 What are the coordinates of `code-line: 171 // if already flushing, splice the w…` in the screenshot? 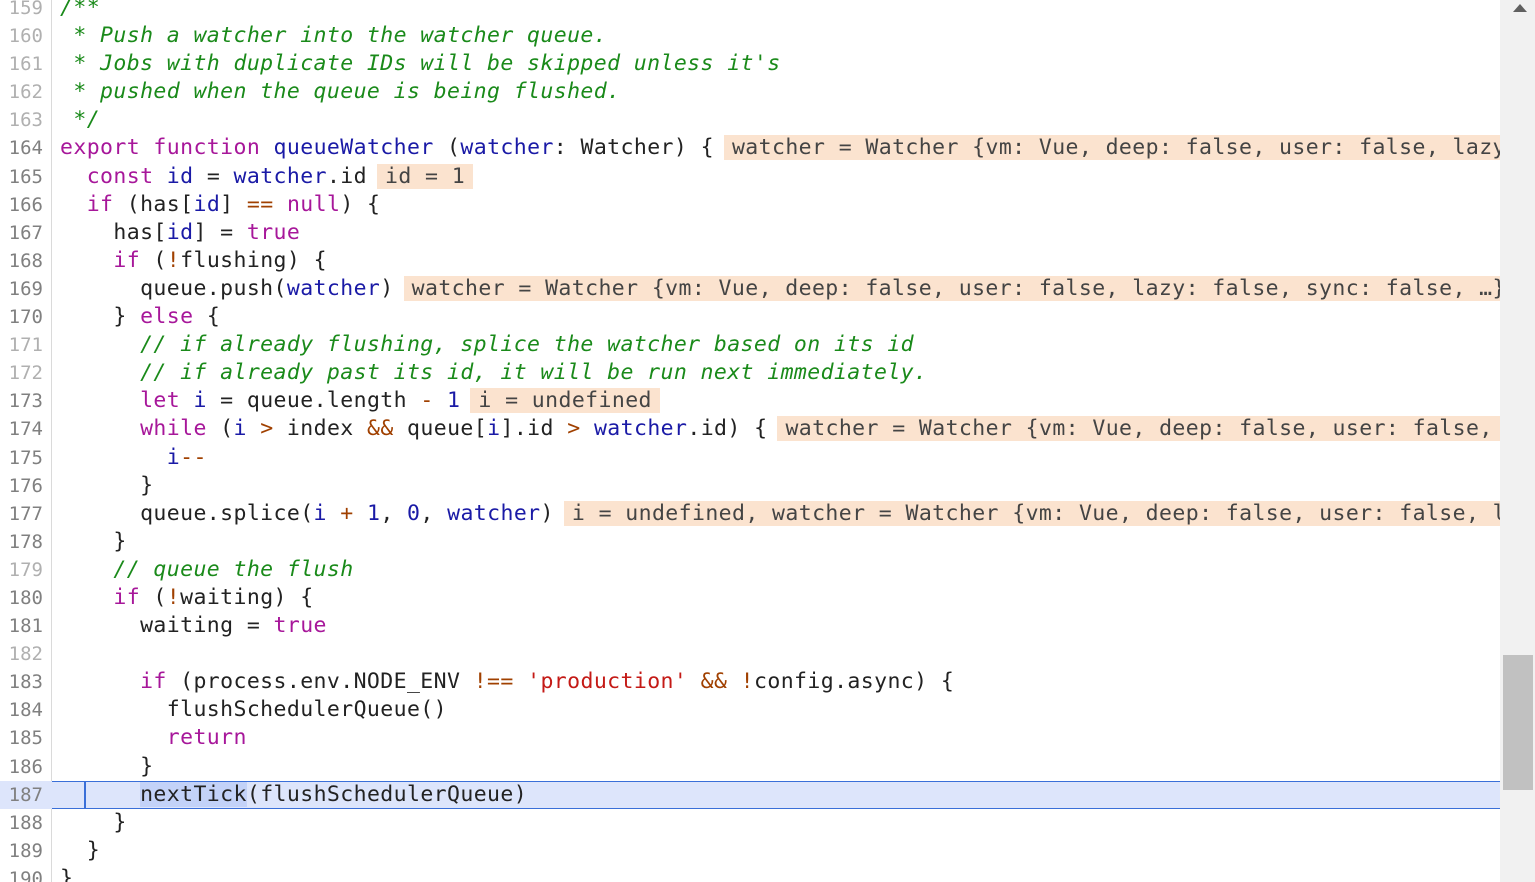 It's located at (750, 345).